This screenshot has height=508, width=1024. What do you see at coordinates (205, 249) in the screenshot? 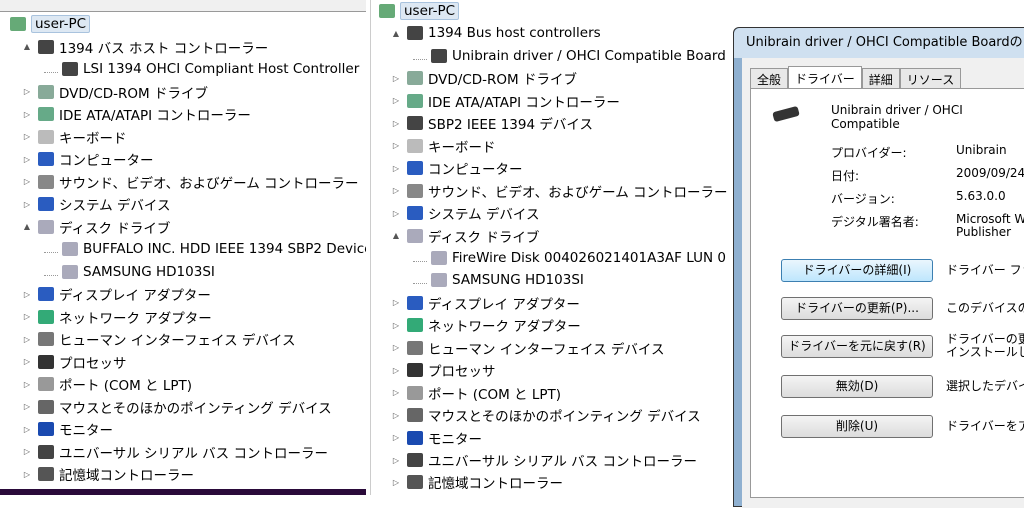
I see `tree-item: BUFFALO INC. HDD IEEE 1394 SBP2 Device` at bounding box center [205, 249].